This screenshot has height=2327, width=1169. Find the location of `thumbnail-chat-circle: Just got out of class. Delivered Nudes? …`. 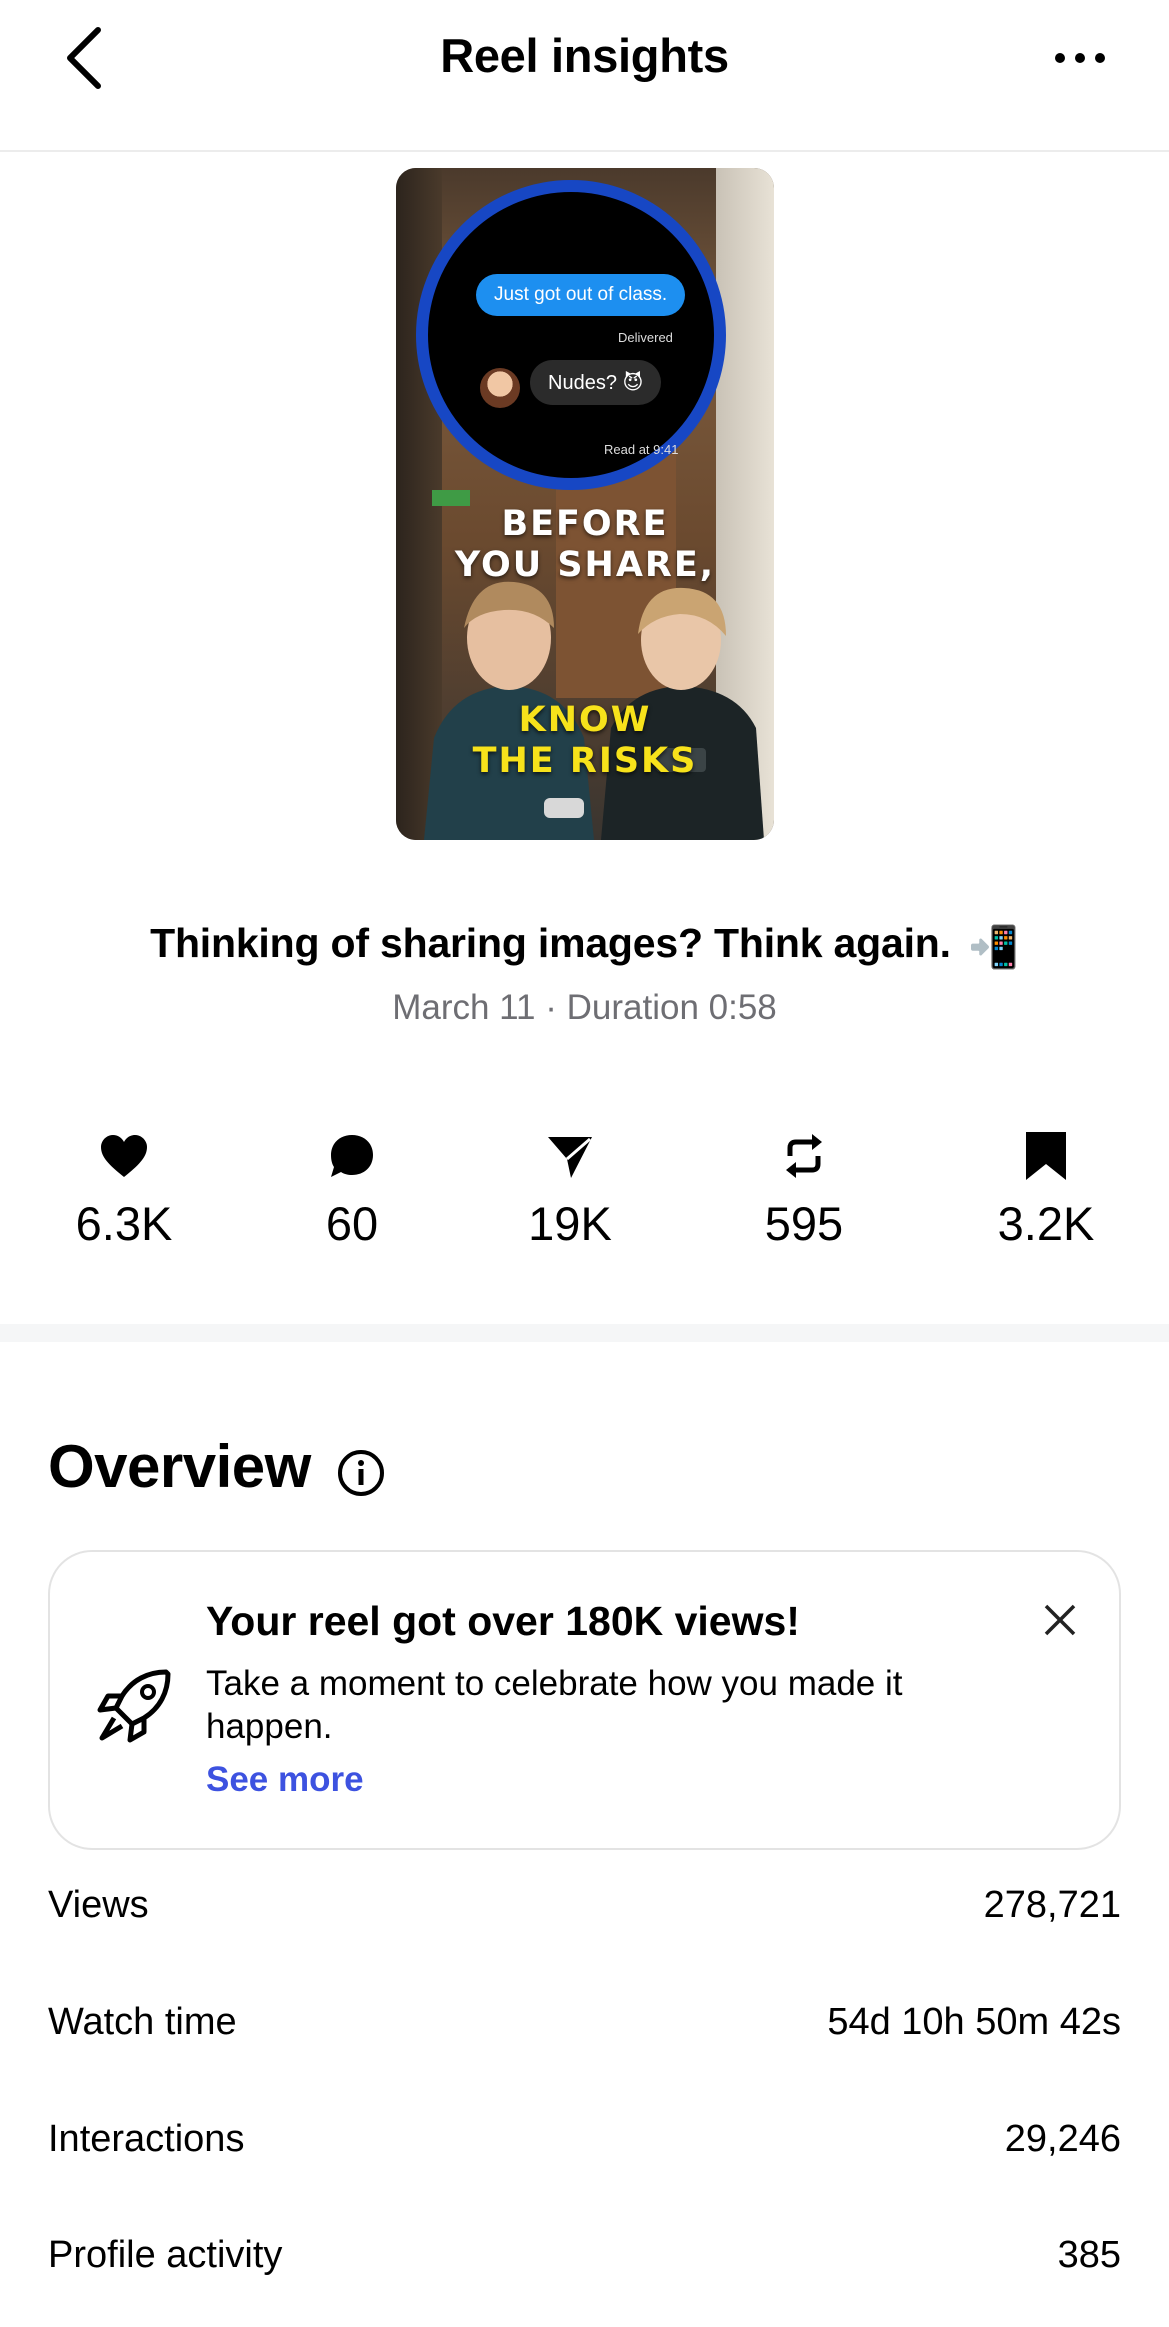

thumbnail-chat-circle: Just got out of class. Delivered Nudes? … is located at coordinates (571, 335).